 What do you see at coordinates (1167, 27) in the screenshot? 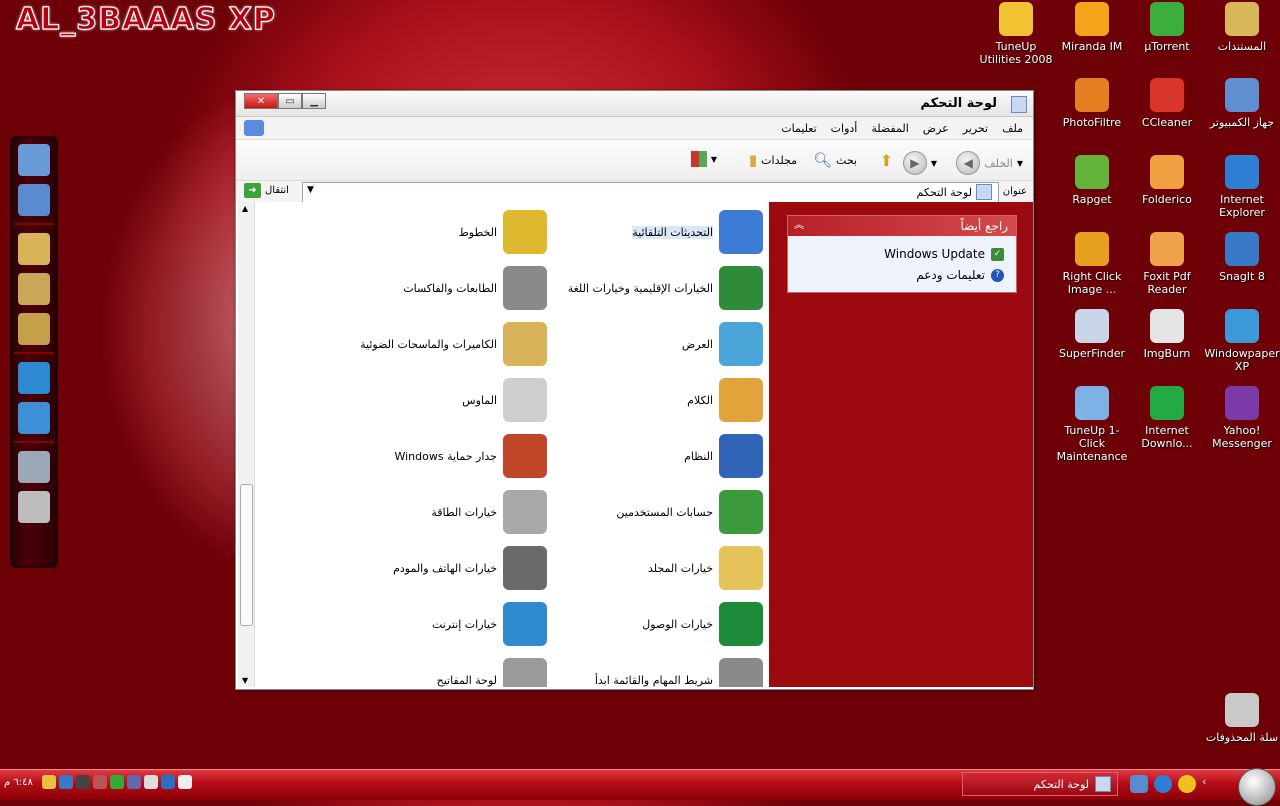
I see `desktop-shortcut: µTorrent` at bounding box center [1167, 27].